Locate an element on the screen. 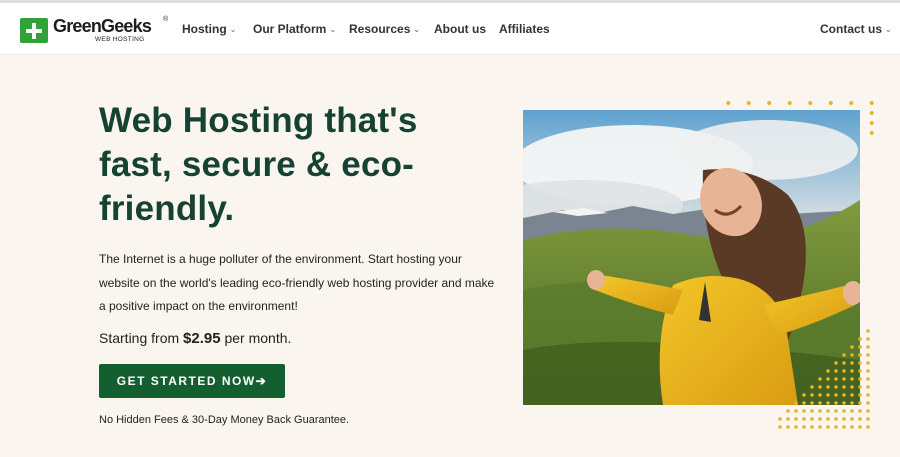  nav-hosting: Hosting ⌄ is located at coordinates (209, 30).